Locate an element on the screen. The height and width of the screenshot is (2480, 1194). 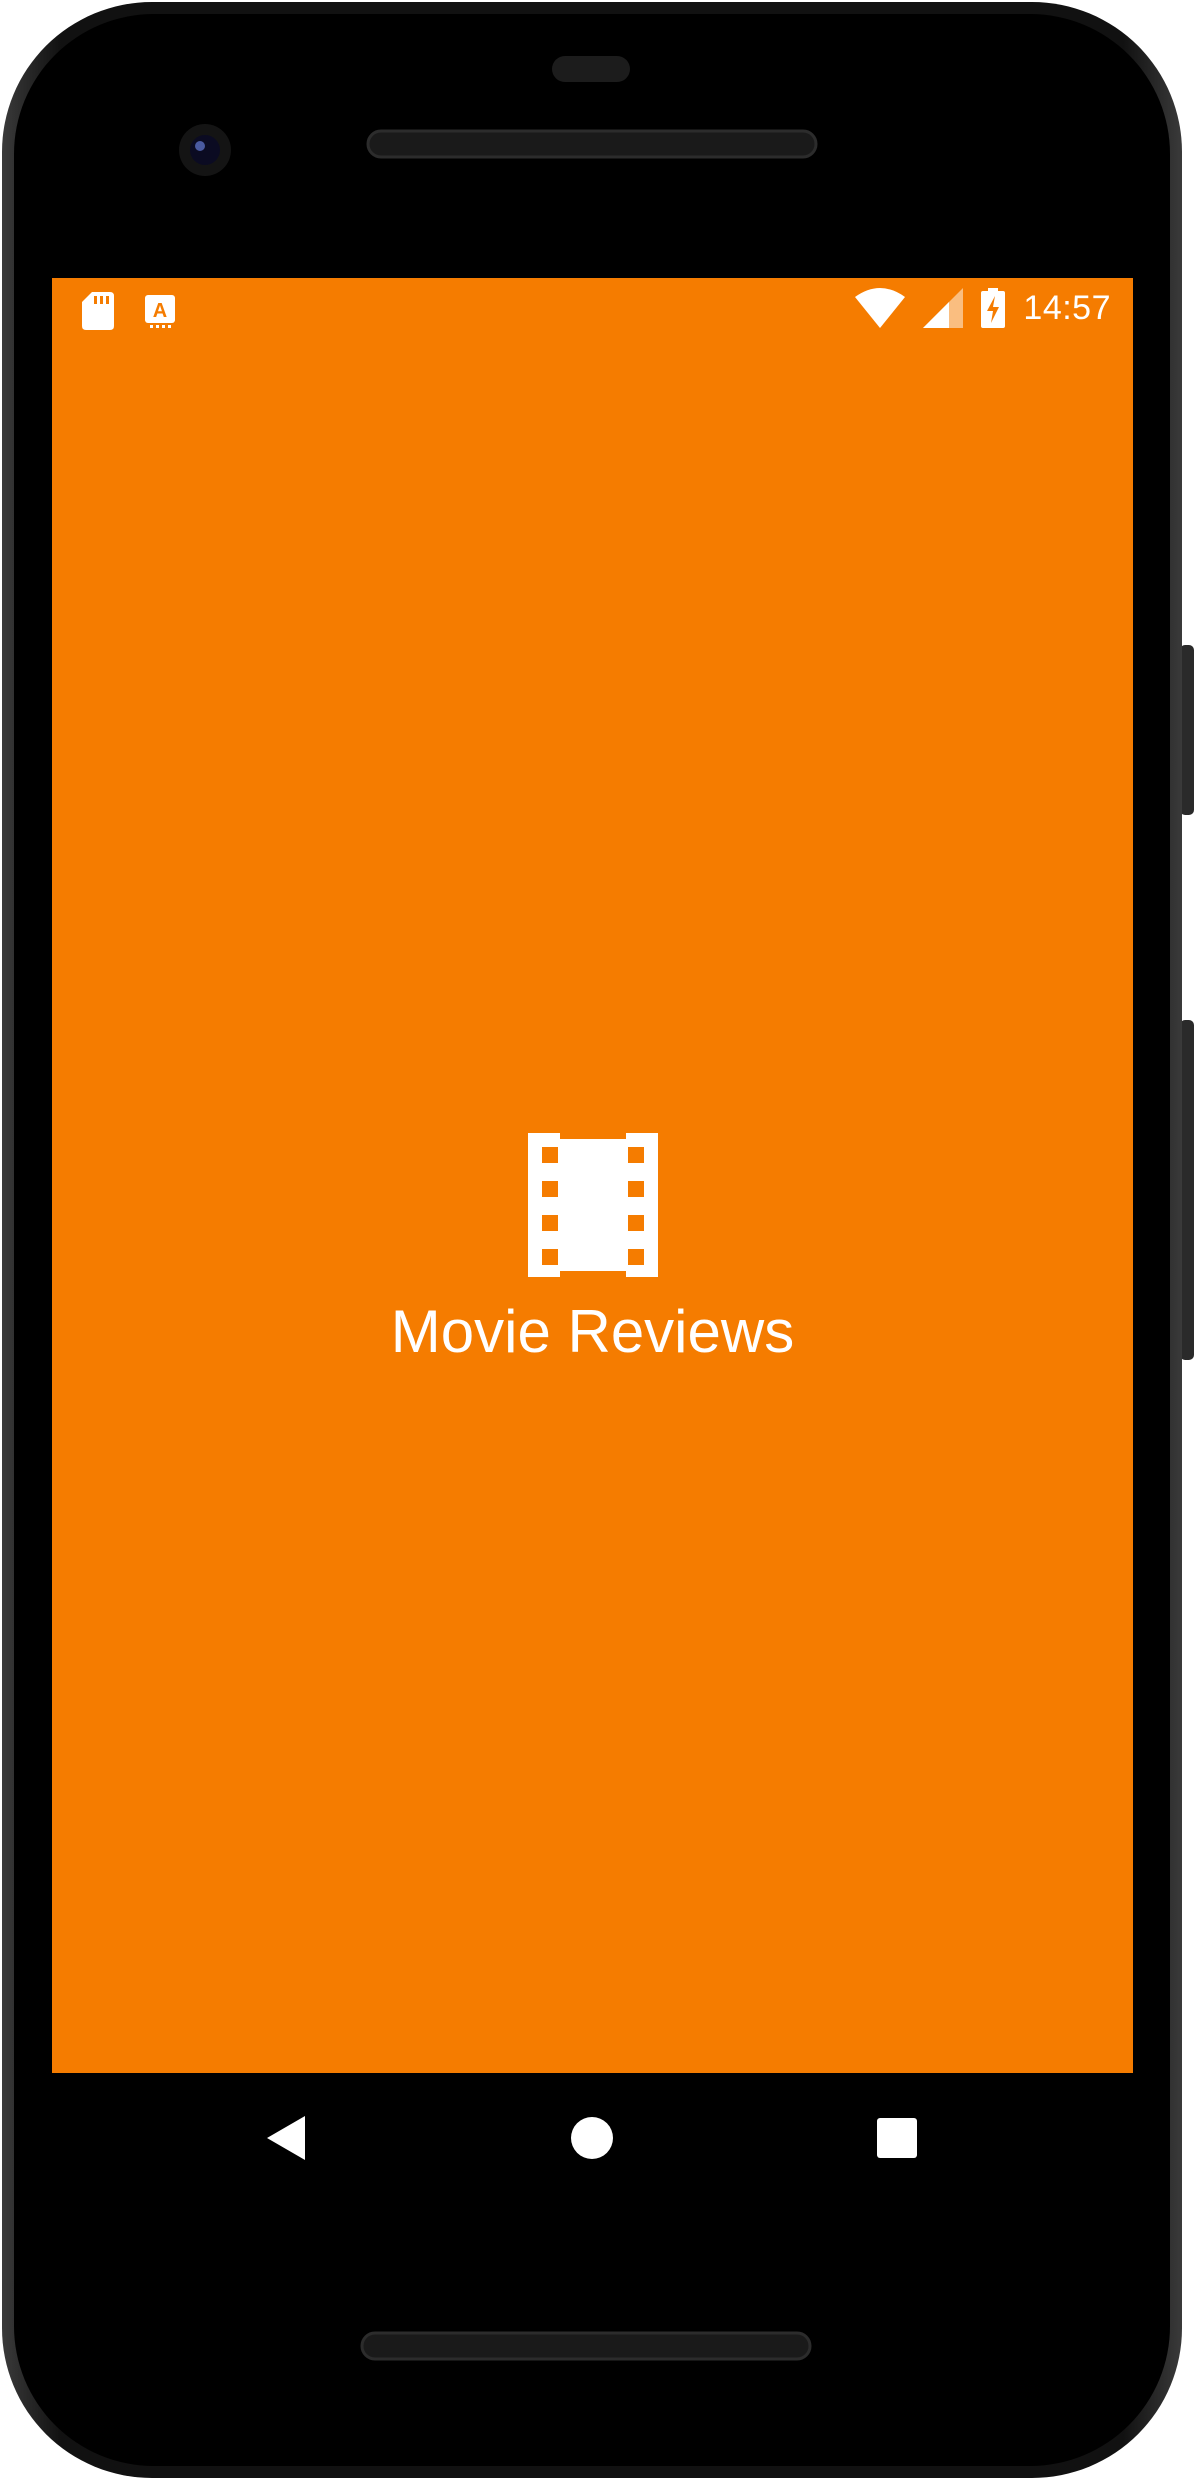
home-button is located at coordinates (592, 2138).